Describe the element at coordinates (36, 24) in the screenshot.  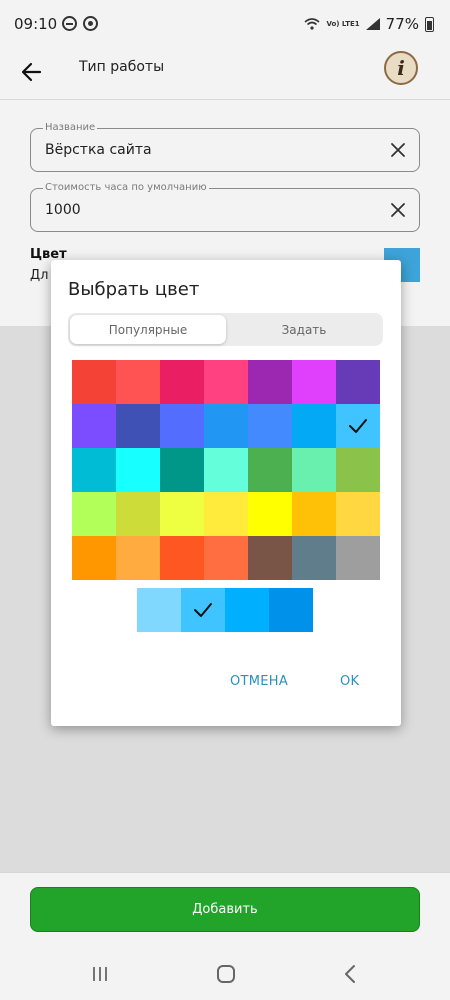
I see `status-time: 09:10` at that location.